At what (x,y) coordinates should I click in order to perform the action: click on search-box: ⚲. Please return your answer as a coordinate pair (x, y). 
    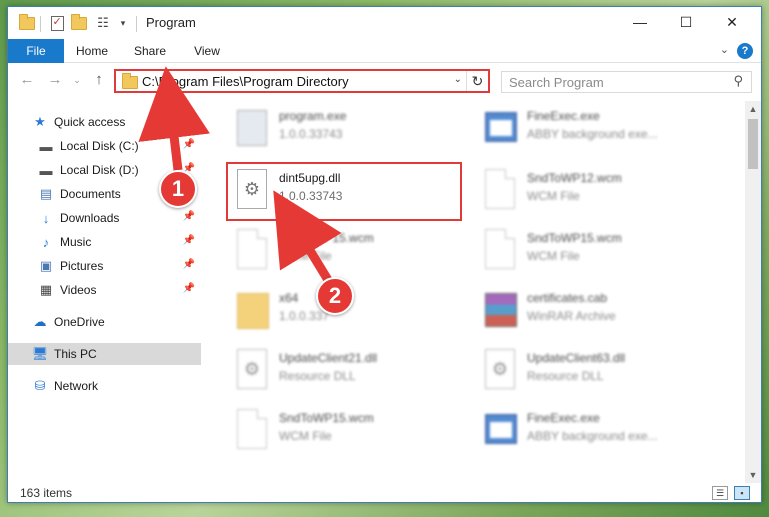
    Looking at the image, I should click on (626, 82).